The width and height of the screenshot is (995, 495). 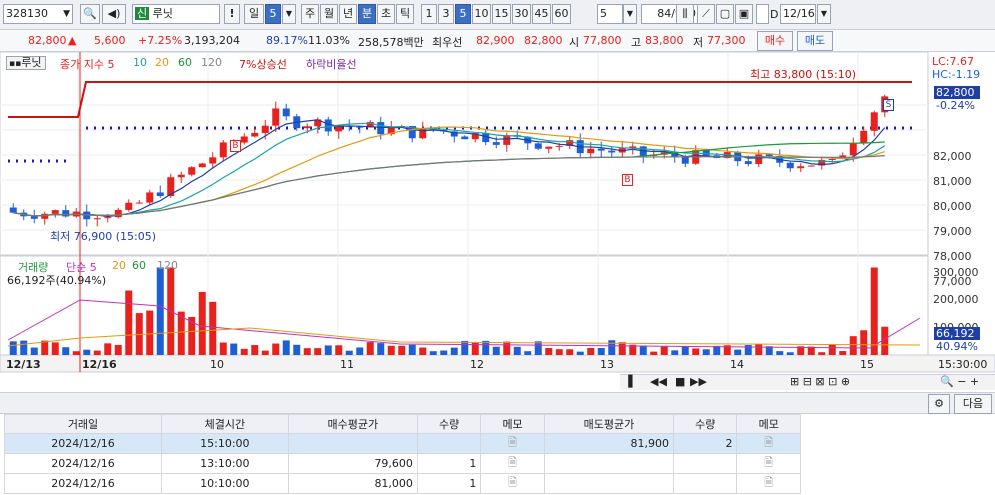 I want to click on table-row: 2024/12/16 15:10:00 🗎 81,900 2 🗎, so click(x=402, y=443).